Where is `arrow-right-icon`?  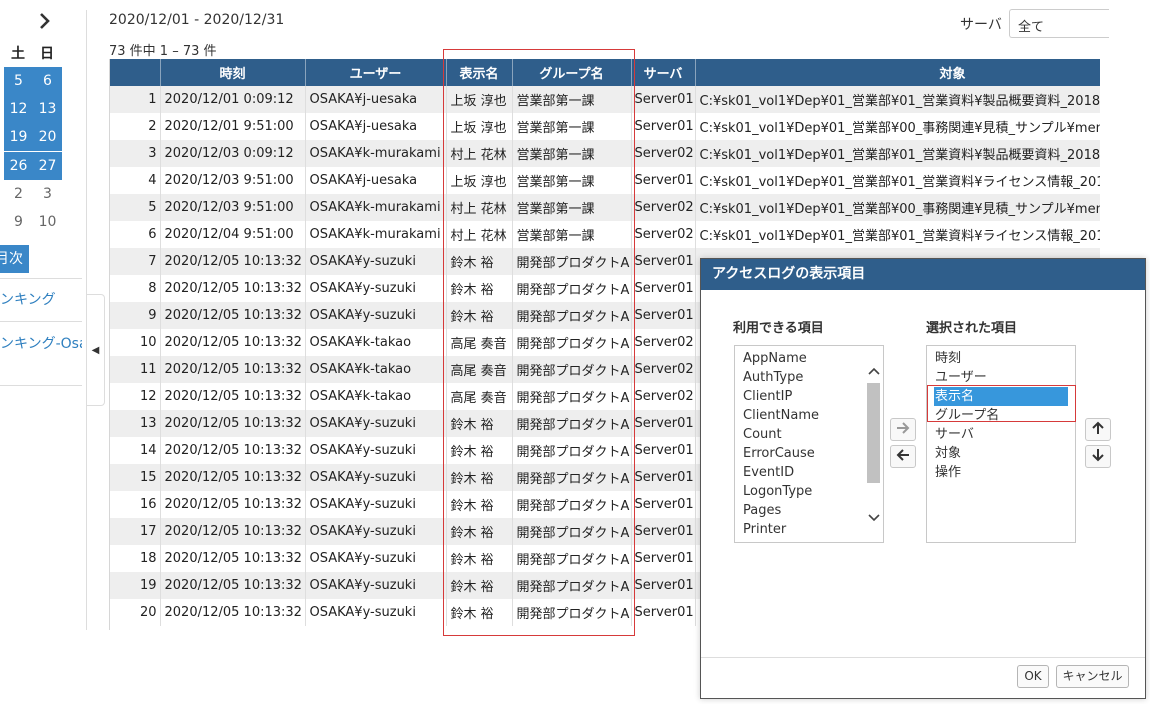 arrow-right-icon is located at coordinates (903, 429).